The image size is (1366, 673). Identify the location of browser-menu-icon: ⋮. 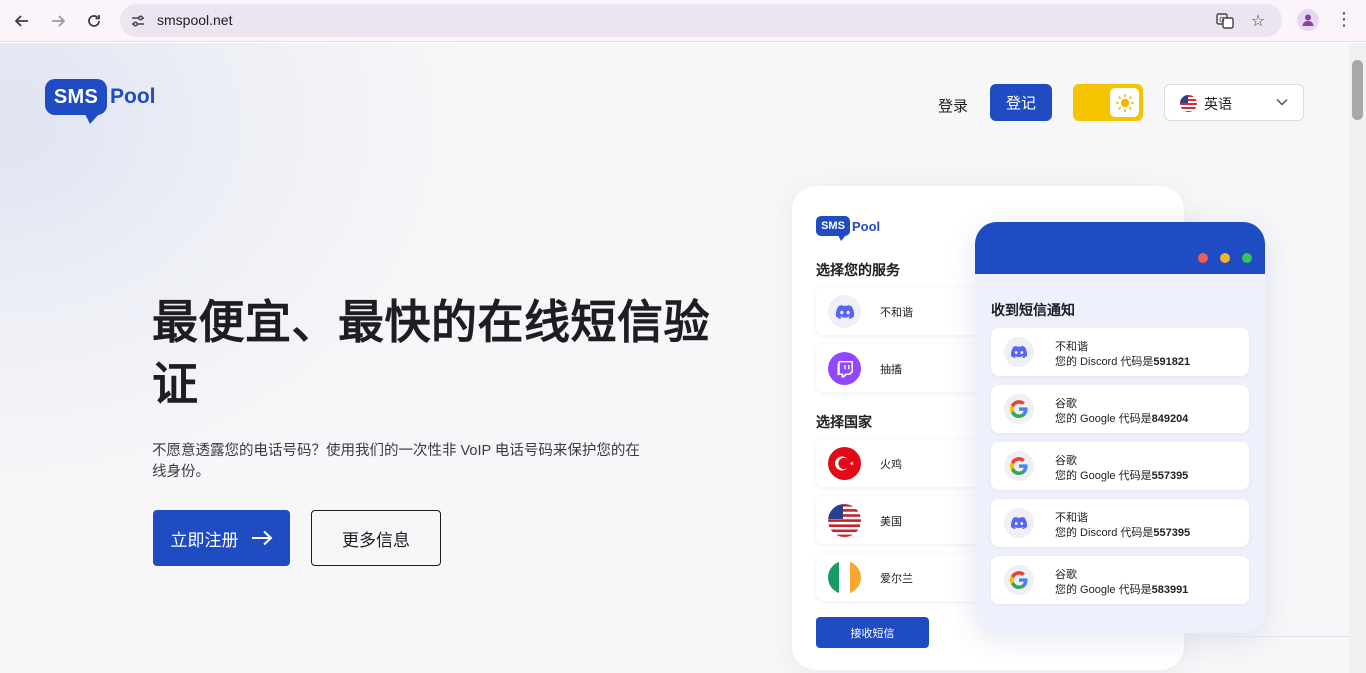
(1344, 19).